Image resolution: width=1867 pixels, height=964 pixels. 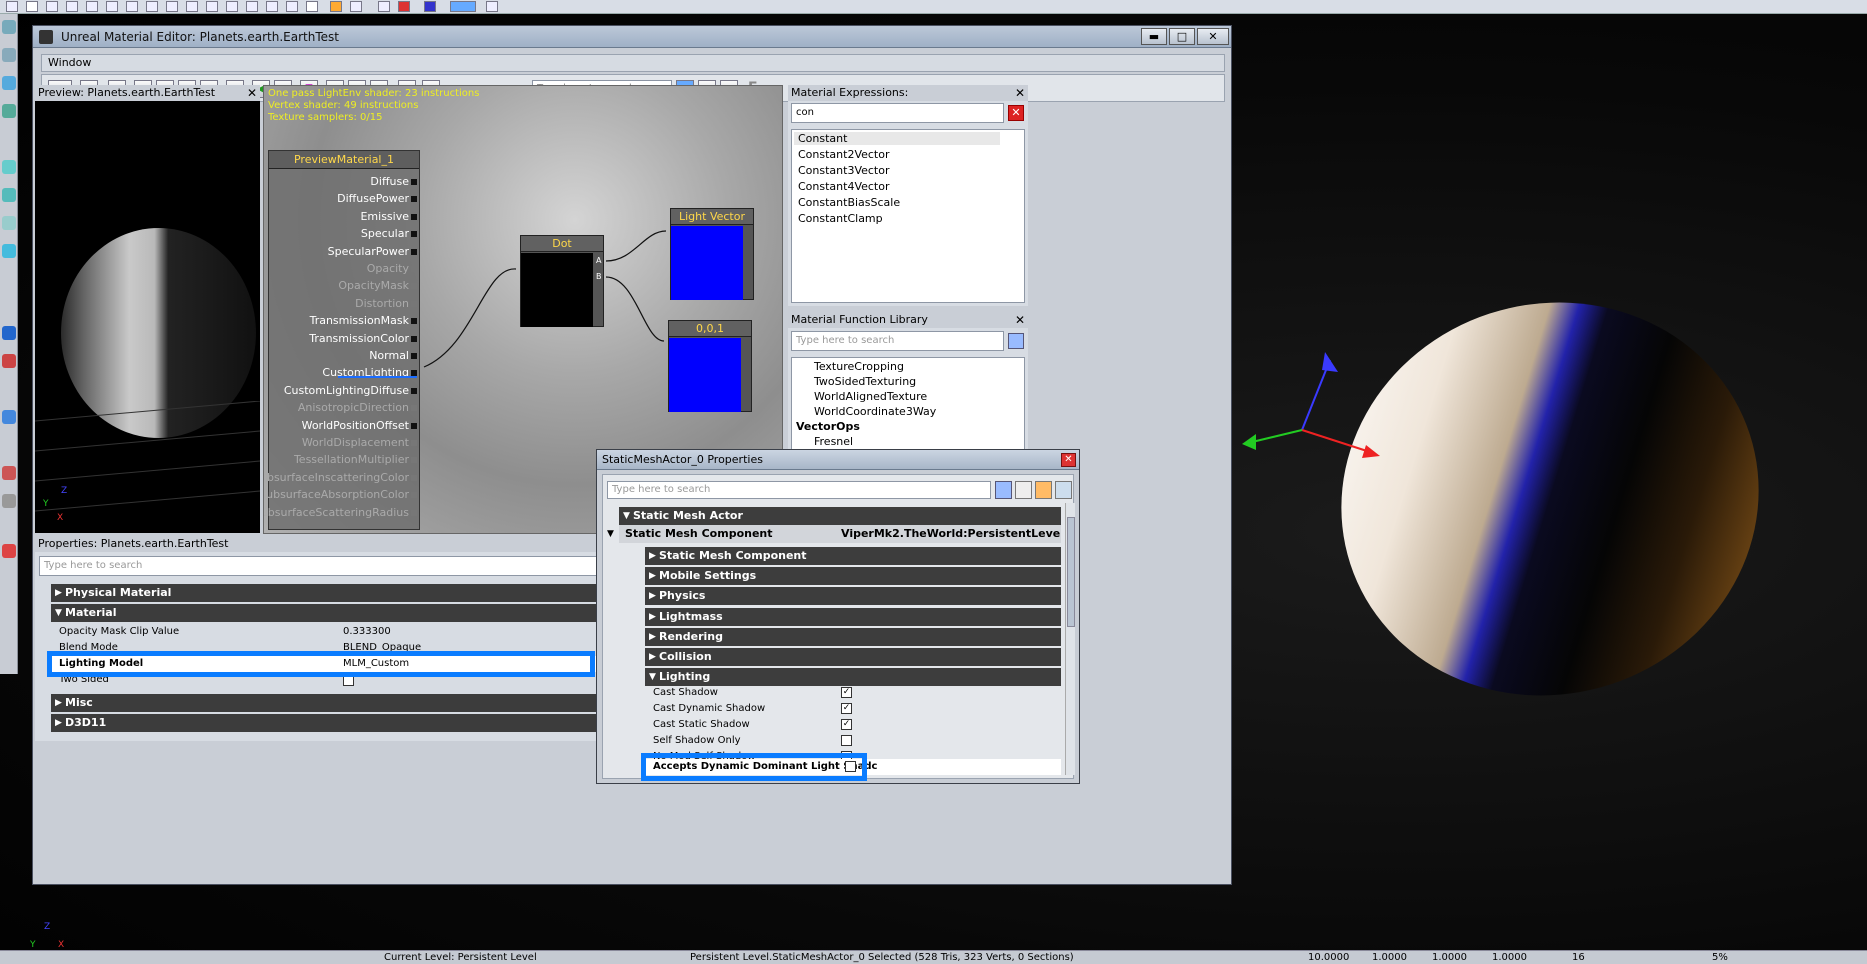 I want to click on show-icon, so click(x=9, y=501).